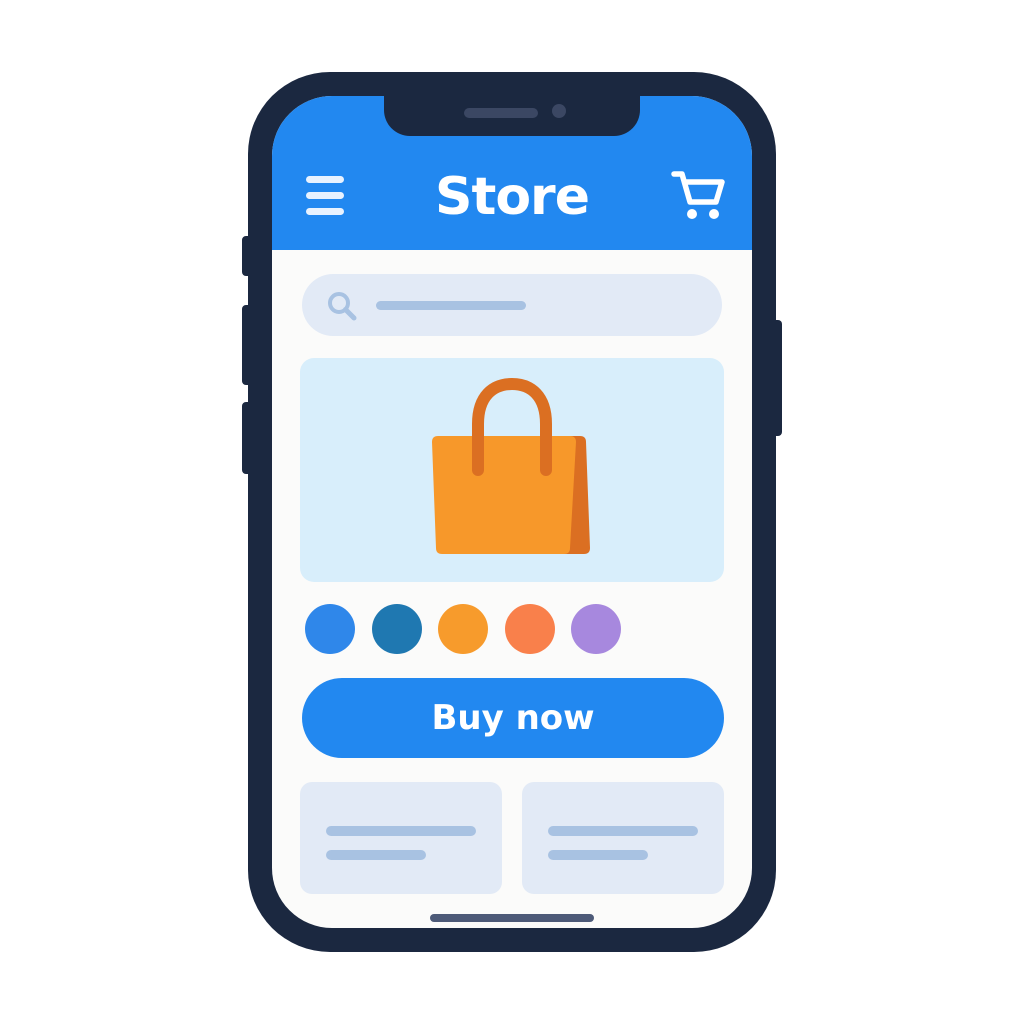 Image resolution: width=1024 pixels, height=1024 pixels. I want to click on hamburger-menu-icon, so click(326, 196).